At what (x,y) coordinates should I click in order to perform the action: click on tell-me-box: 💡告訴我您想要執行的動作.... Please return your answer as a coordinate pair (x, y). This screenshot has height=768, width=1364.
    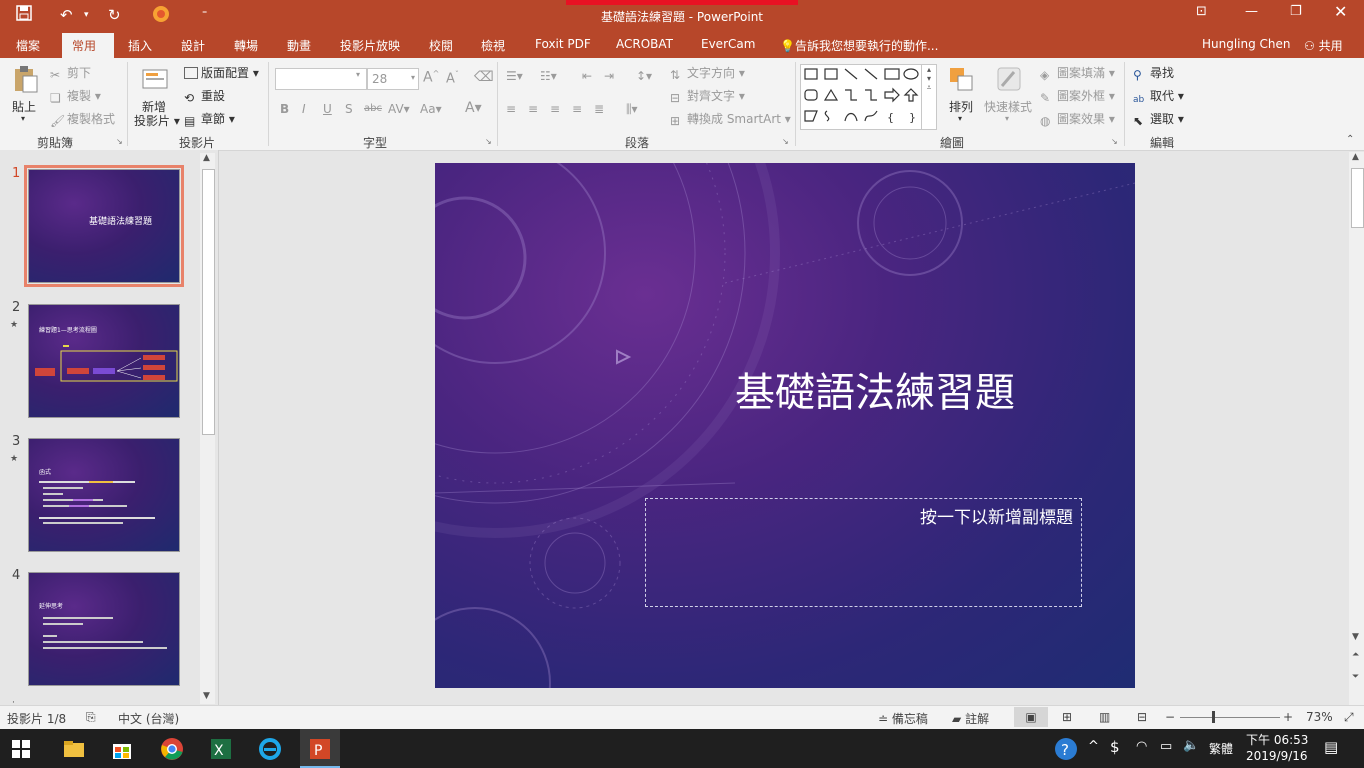
    Looking at the image, I should click on (859, 45).